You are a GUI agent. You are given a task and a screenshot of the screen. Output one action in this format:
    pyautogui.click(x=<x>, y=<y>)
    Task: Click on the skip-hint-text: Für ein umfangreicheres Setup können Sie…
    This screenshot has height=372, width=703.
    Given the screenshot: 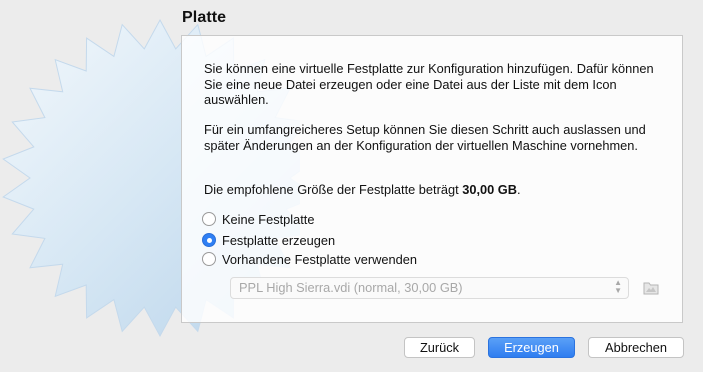 What is the action you would take?
    pyautogui.click(x=425, y=137)
    